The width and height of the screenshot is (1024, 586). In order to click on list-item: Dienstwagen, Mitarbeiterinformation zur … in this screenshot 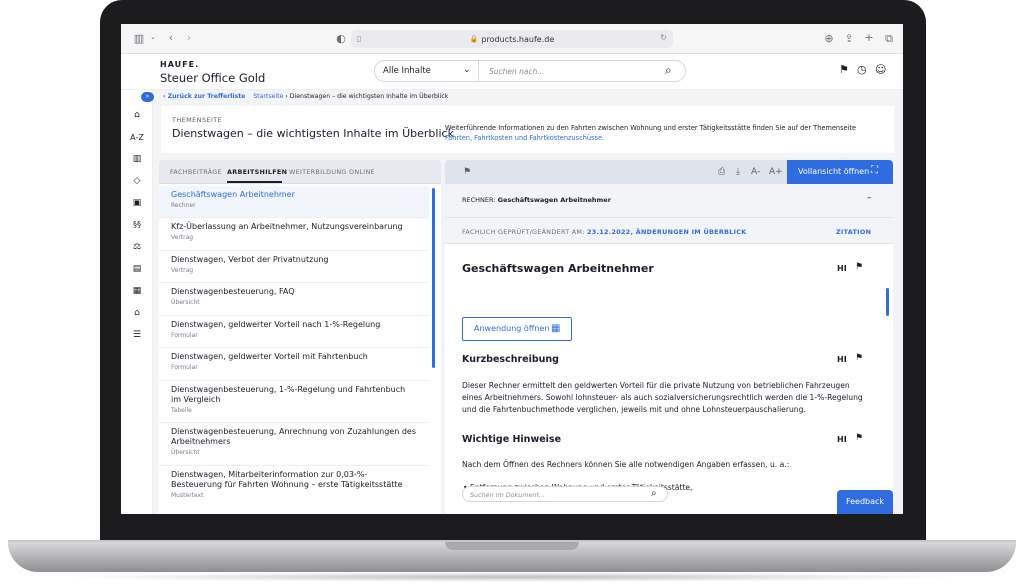, I will do `click(294, 488)`.